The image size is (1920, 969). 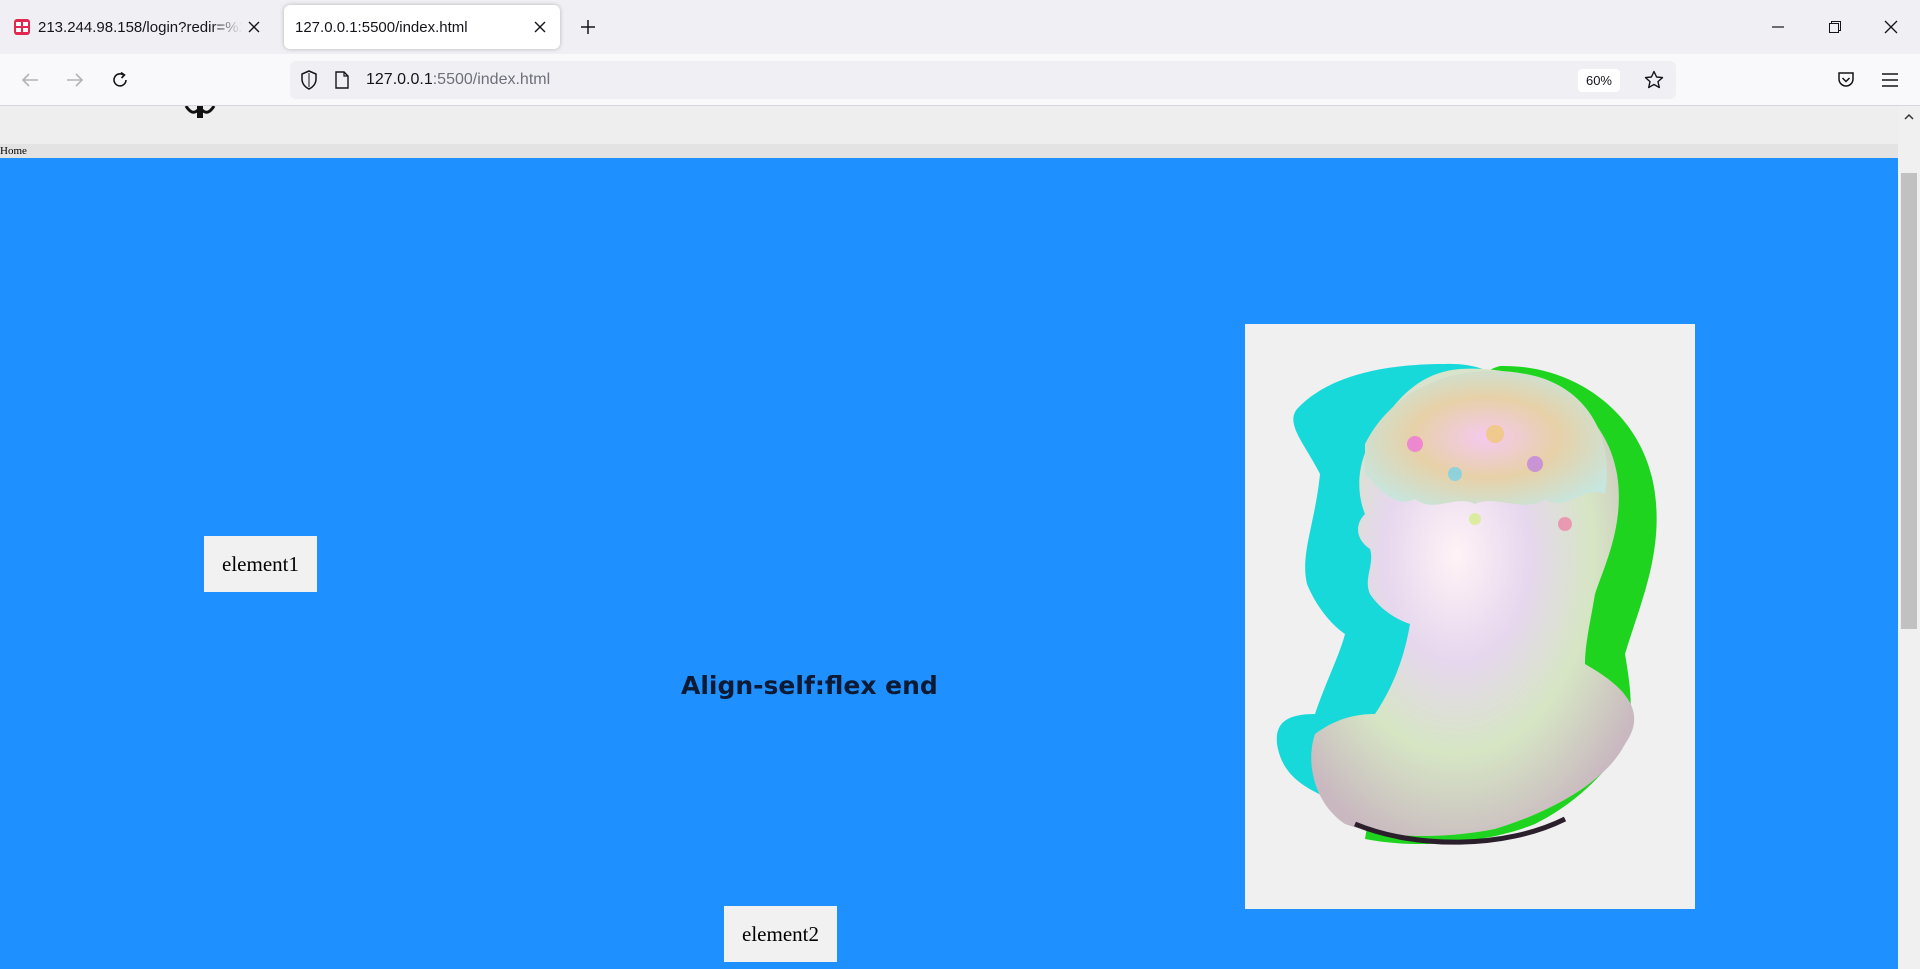 What do you see at coordinates (260, 564) in the screenshot?
I see `element1-box: element1` at bounding box center [260, 564].